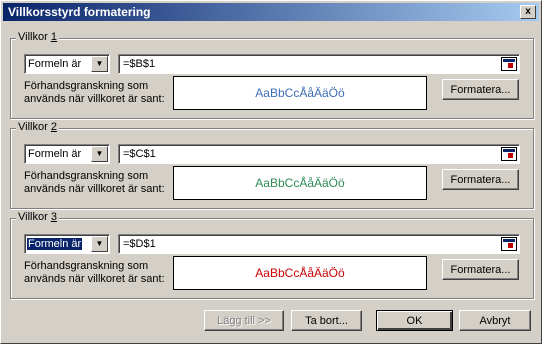  I want to click on window-title: Villkorsstyrd formatering, so click(79, 12).